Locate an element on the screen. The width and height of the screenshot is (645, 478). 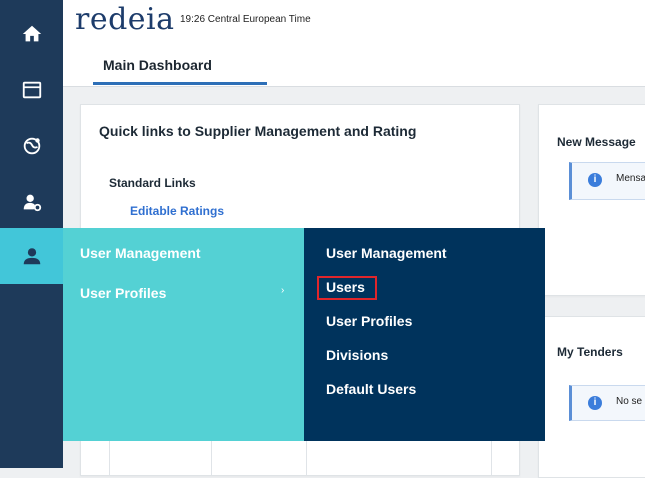
dashboard-button is located at coordinates (31, 90).